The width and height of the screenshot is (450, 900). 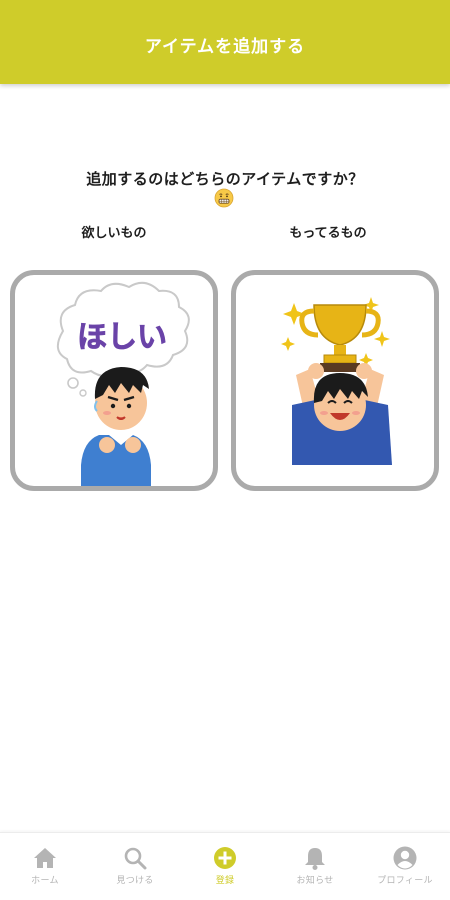 I want to click on profile-icon, so click(x=405, y=858).